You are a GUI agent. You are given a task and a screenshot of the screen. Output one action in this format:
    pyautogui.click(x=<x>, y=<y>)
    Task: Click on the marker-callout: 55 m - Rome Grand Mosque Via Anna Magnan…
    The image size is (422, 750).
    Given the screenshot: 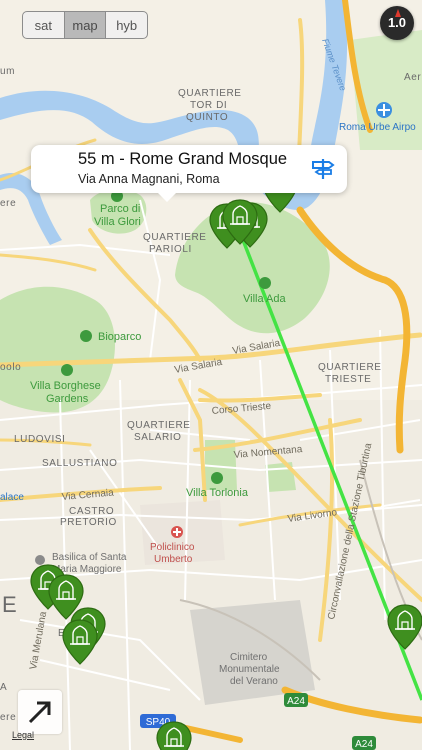 What is the action you would take?
    pyautogui.click(x=189, y=169)
    